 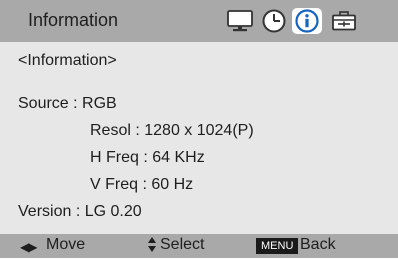 I want to click on info-icon, so click(x=307, y=21).